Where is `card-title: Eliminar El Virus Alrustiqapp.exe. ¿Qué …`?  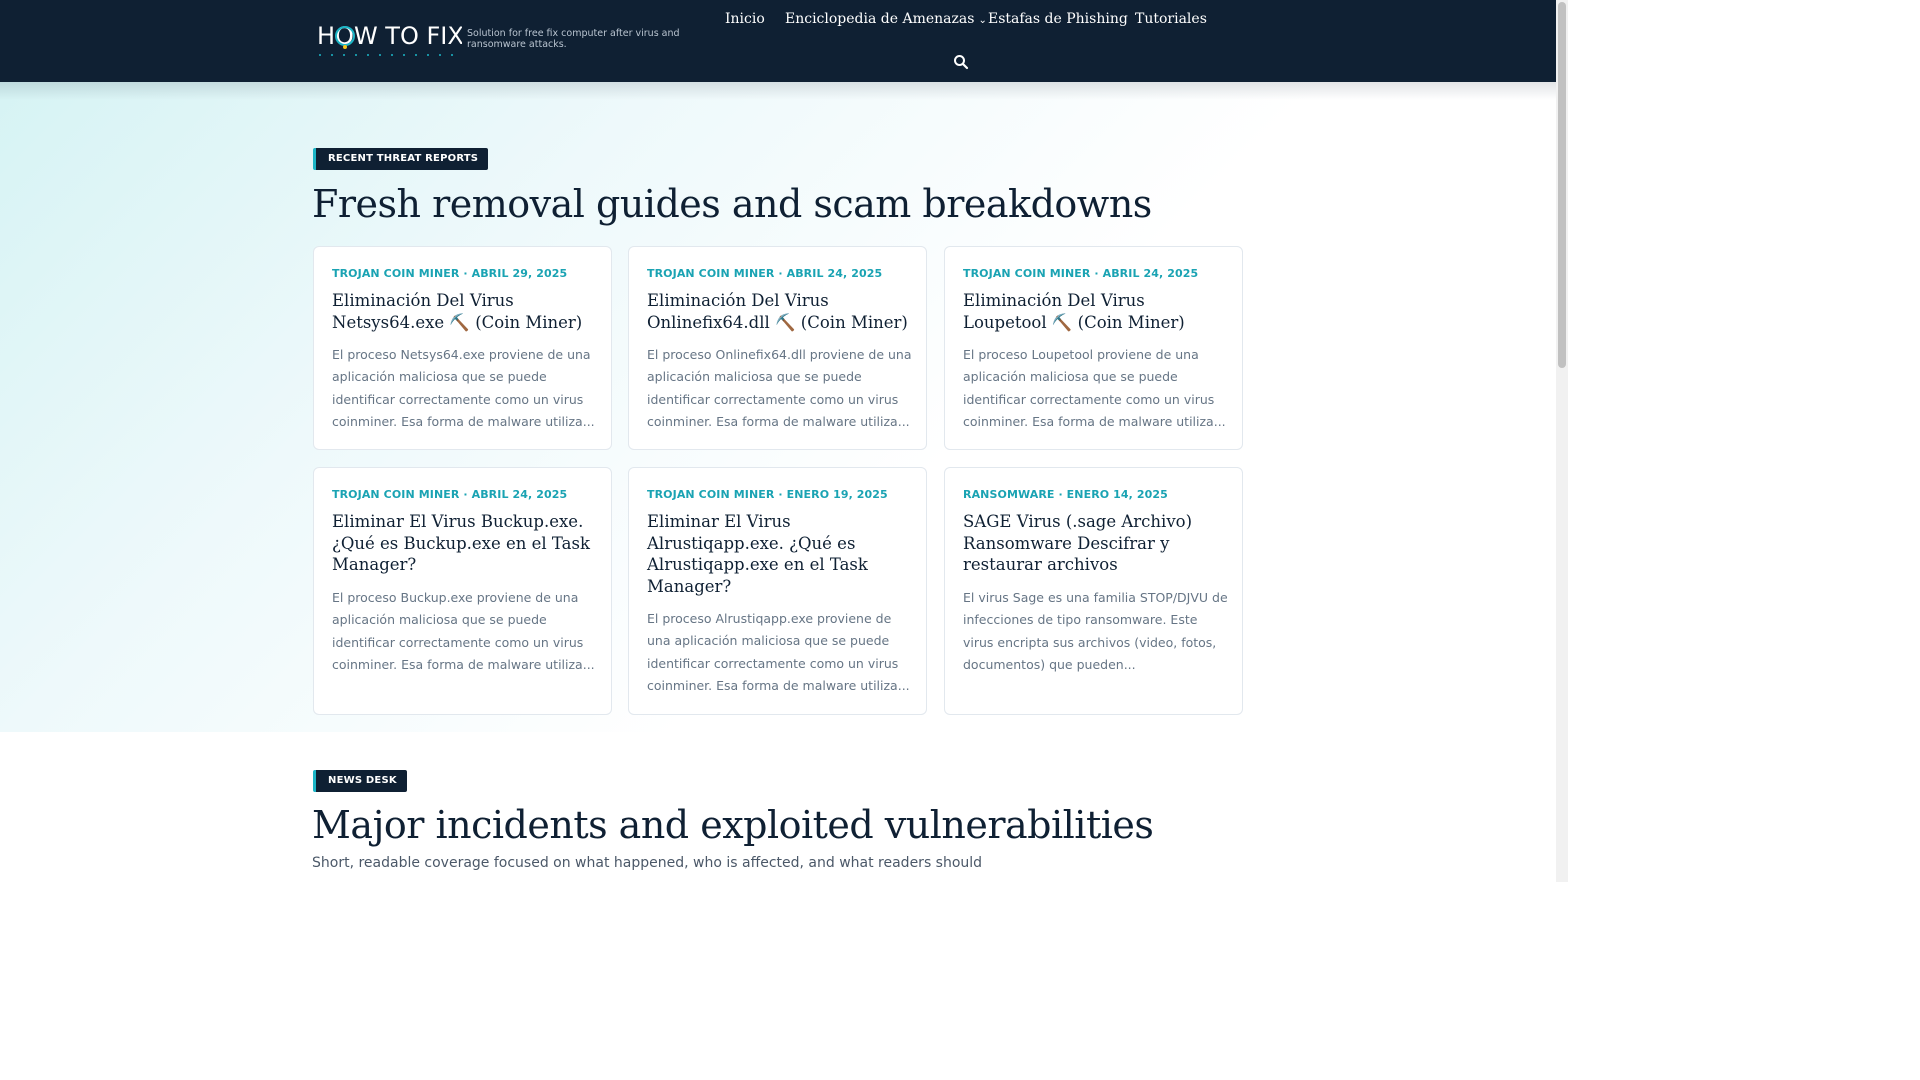
card-title: Eliminar El Virus Alrustiqapp.exe. ¿Qué … is located at coordinates (782, 554).